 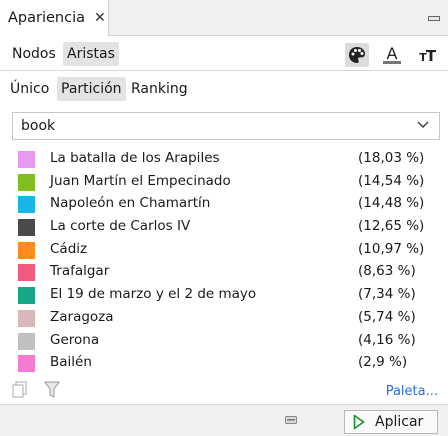 What do you see at coordinates (434, 18) in the screenshot?
I see `minimize-icon` at bounding box center [434, 18].